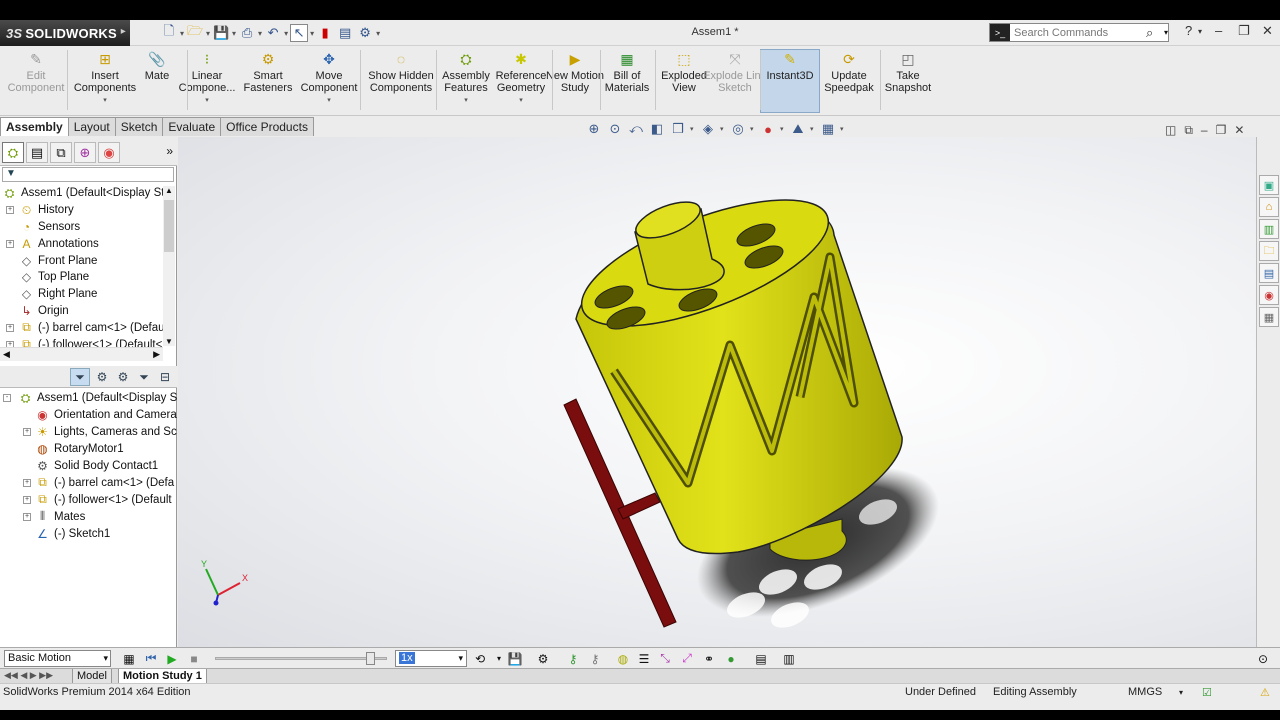 Image resolution: width=1280 pixels, height=720 pixels. Describe the element at coordinates (169, 190) in the screenshot. I see `scroll-up-icon: ▲` at that location.